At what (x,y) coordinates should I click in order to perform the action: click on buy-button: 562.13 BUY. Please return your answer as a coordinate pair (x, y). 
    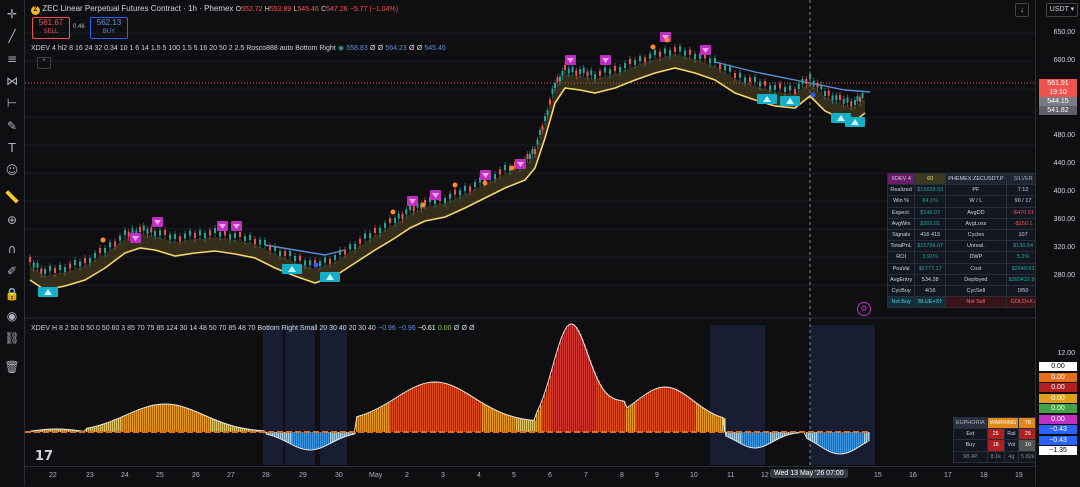
    Looking at the image, I should click on (109, 28).